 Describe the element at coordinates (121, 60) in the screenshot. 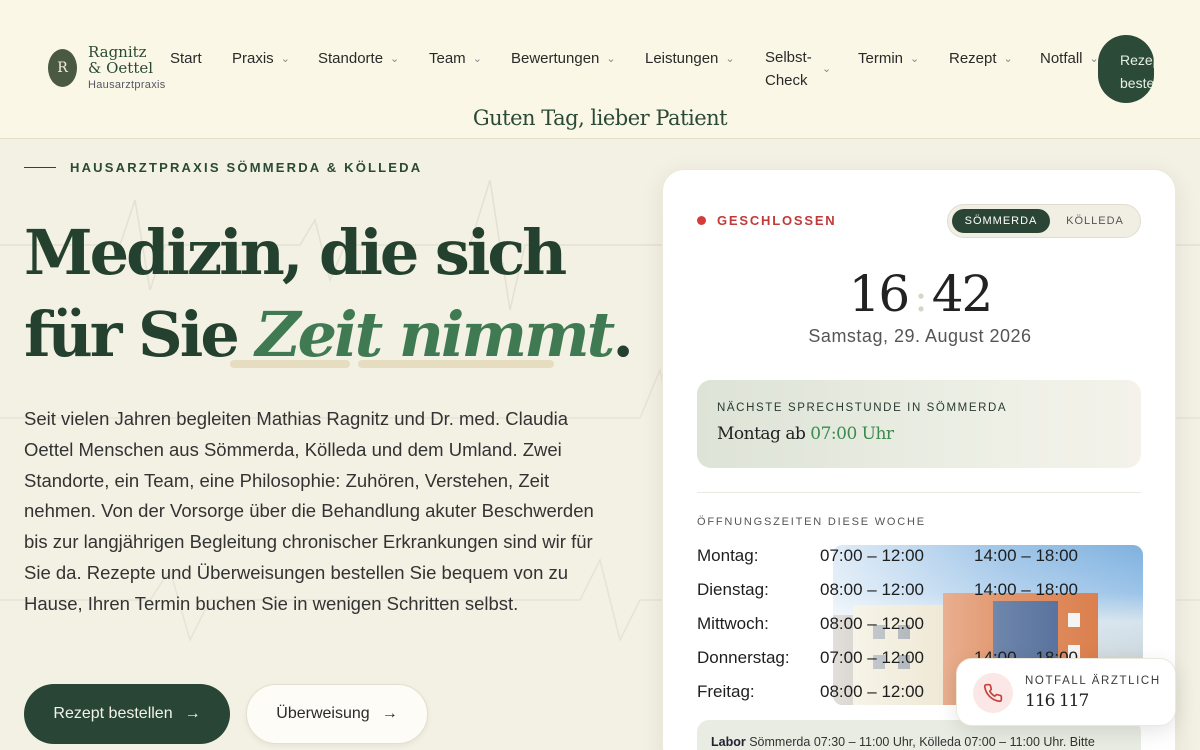

I see `logo-name: Ragnitz & Oettel` at that location.